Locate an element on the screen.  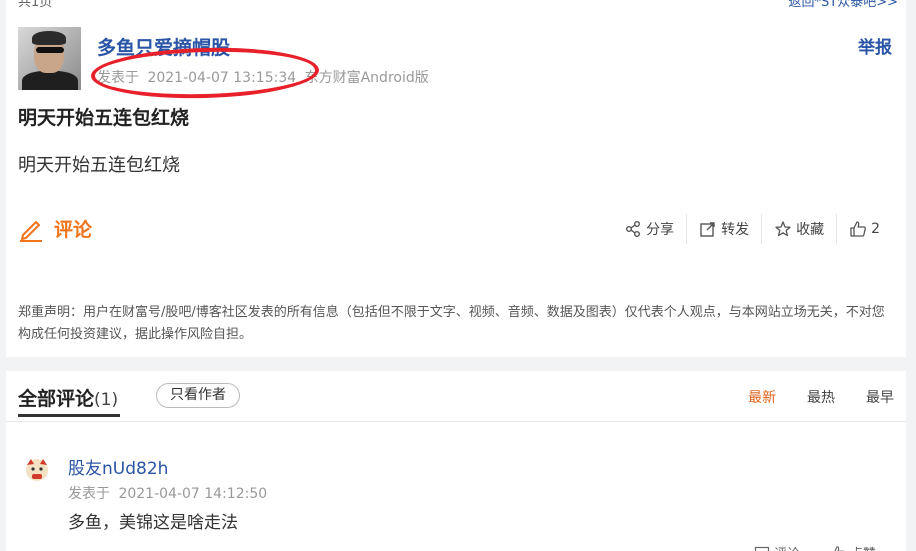
comment-like-label: 点赞 is located at coordinates (863, 547).